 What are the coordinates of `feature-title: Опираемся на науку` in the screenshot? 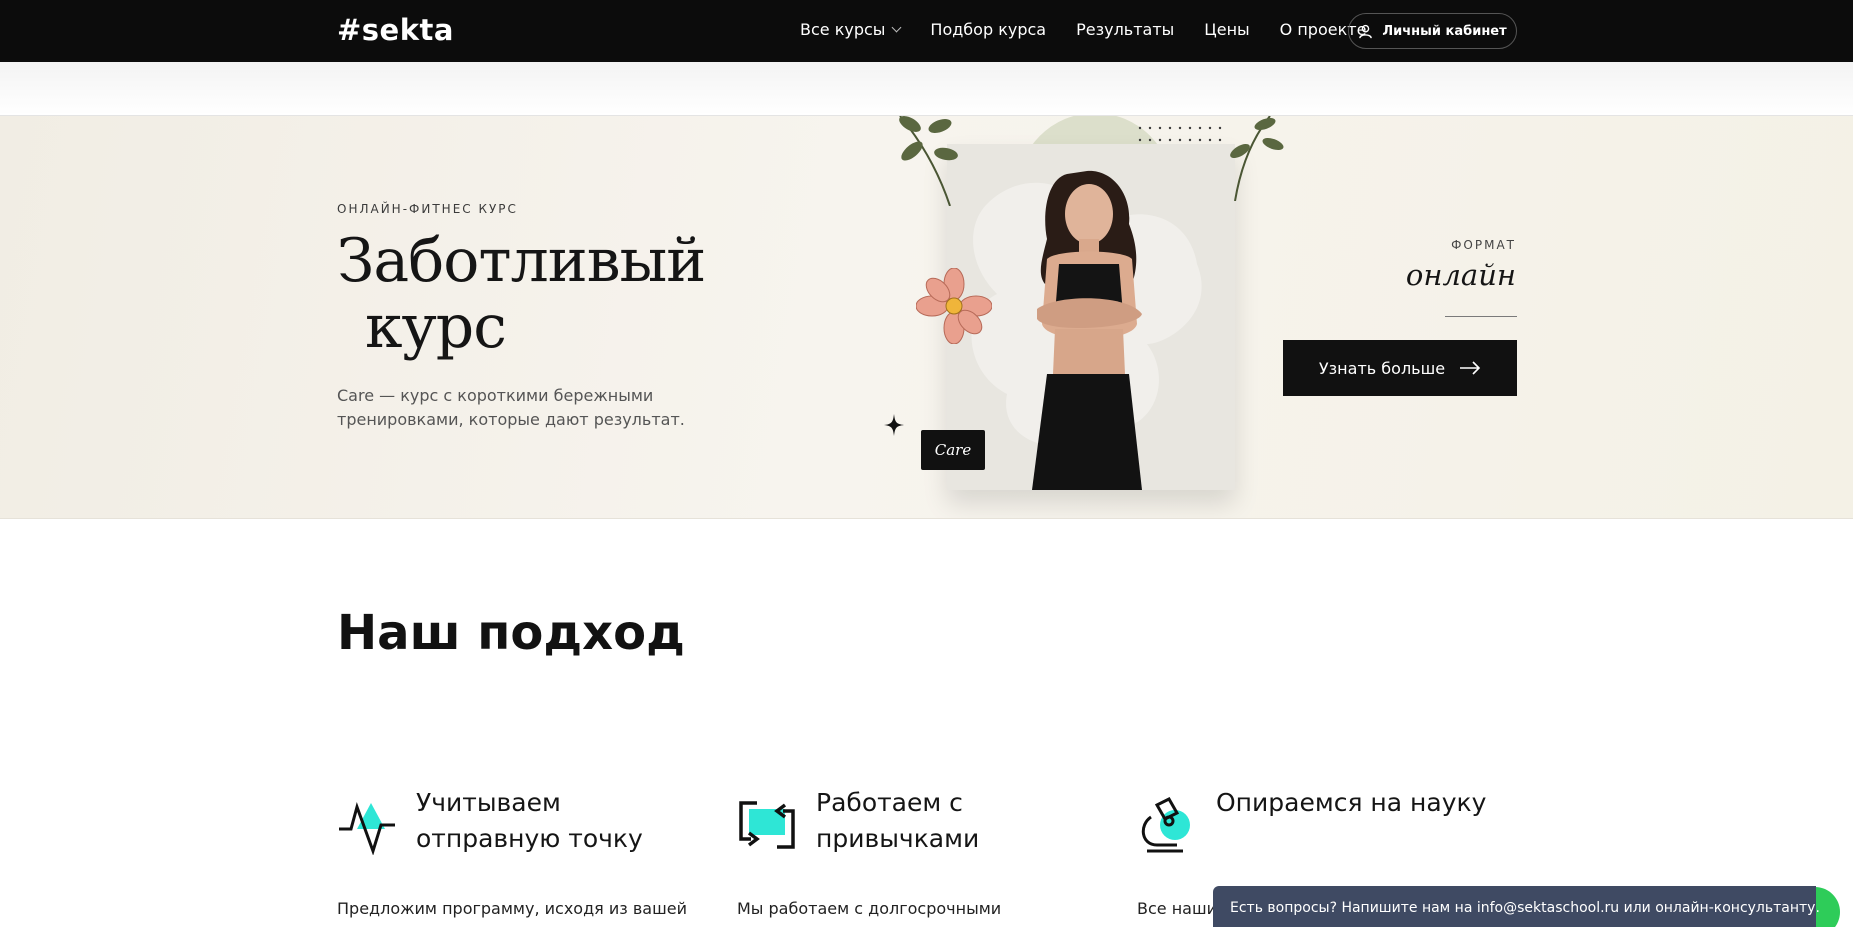 It's located at (1351, 802).